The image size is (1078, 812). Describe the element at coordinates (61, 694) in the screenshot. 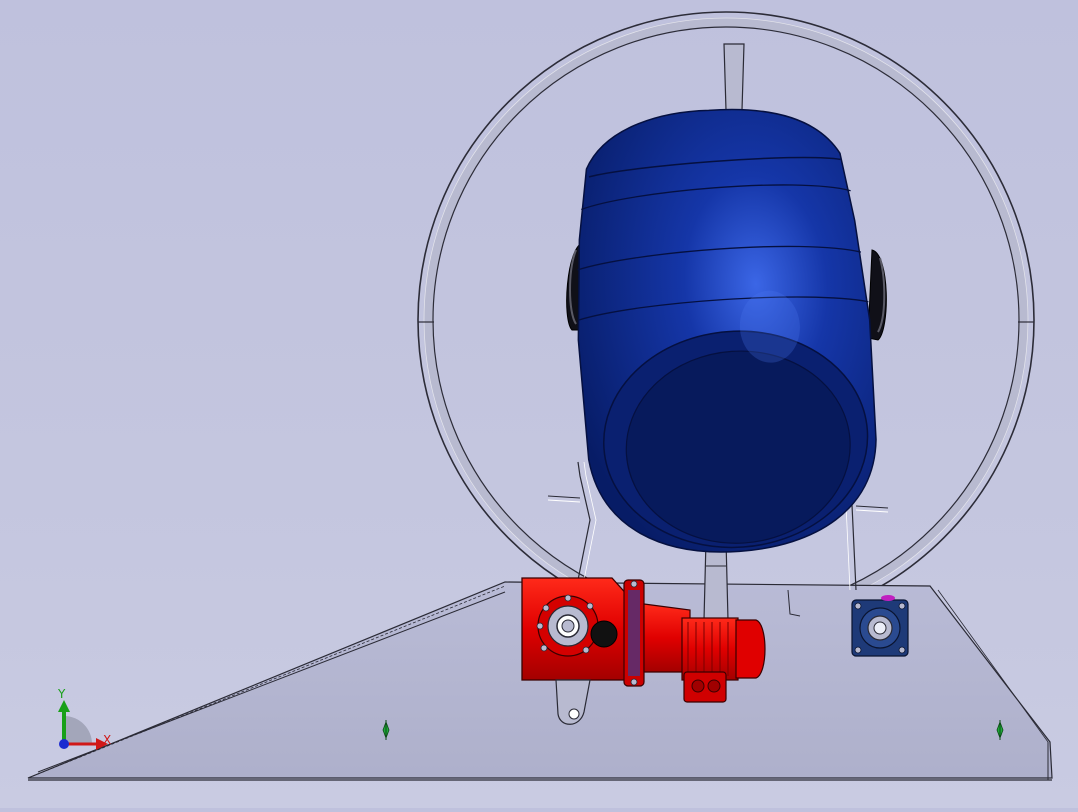

I see `triad-y-label: Y` at that location.